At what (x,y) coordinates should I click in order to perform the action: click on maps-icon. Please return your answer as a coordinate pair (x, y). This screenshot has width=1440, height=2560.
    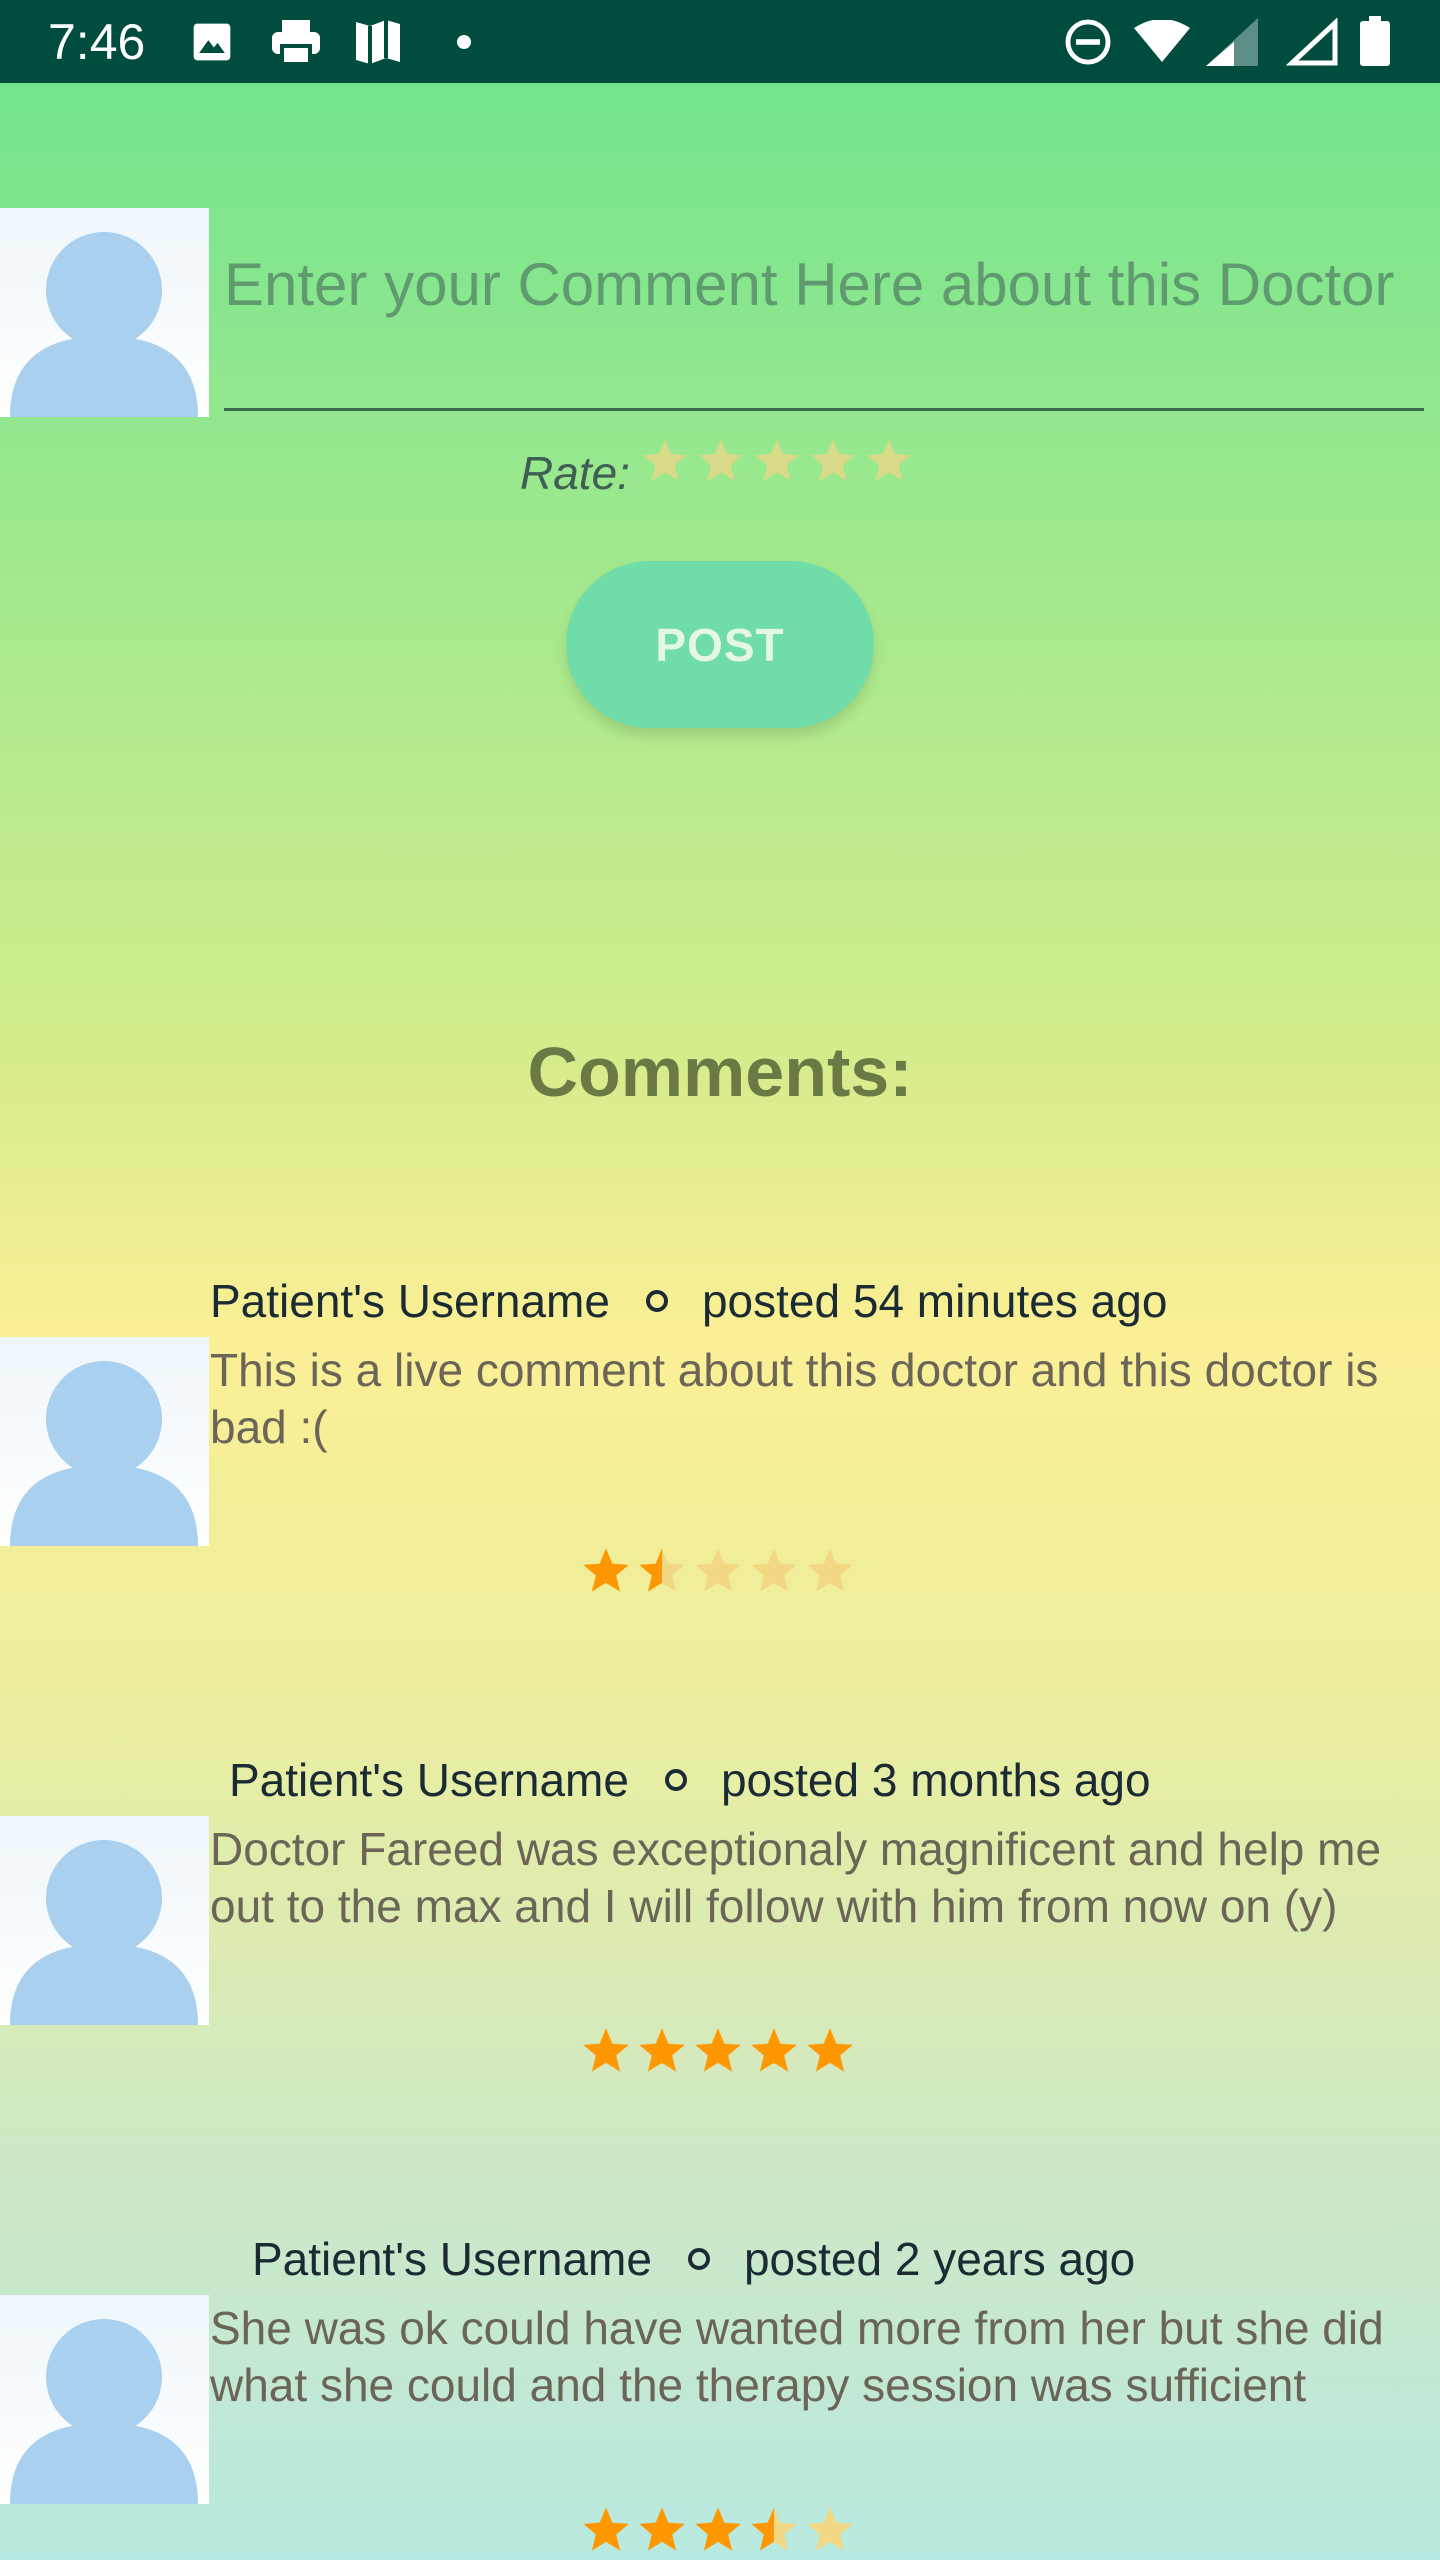
    Looking at the image, I should click on (378, 42).